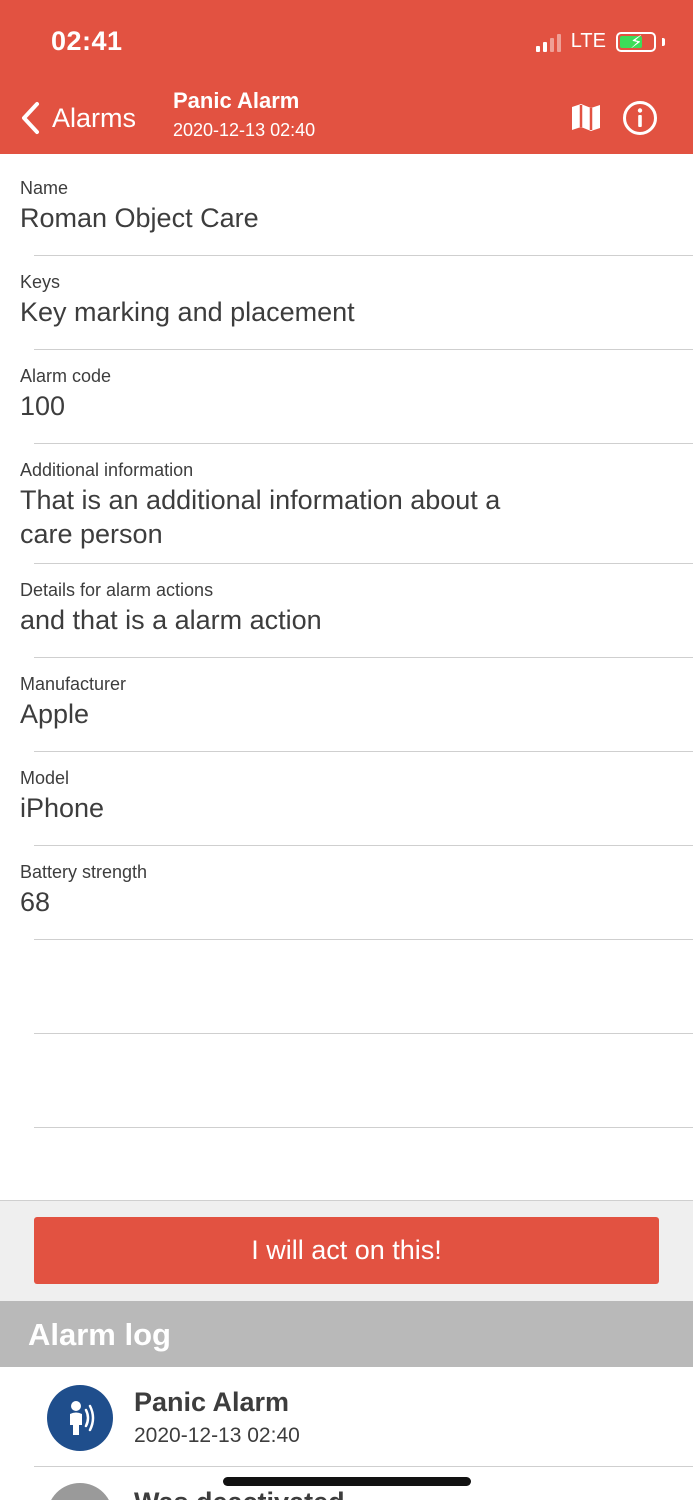 Image resolution: width=693 pixels, height=1500 pixels. Describe the element at coordinates (87, 41) in the screenshot. I see `status-time: 02:41` at that location.